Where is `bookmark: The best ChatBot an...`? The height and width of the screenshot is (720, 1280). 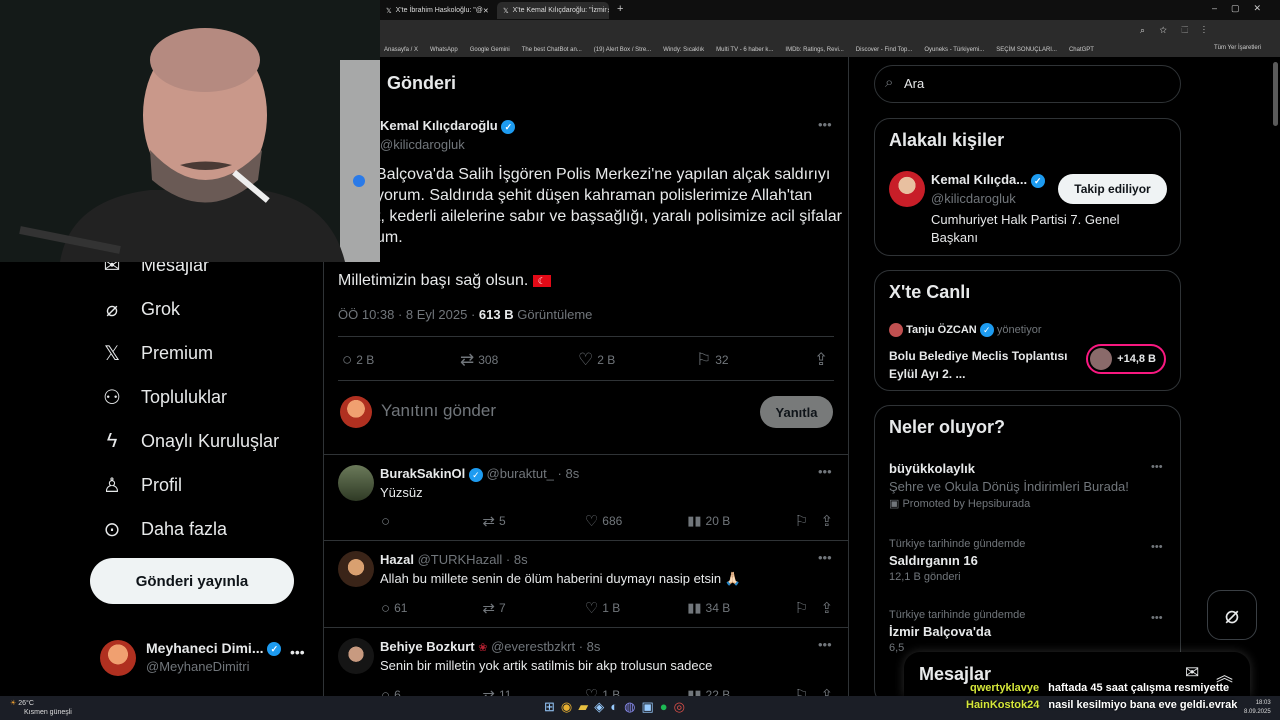 bookmark: The best ChatBot an... is located at coordinates (552, 50).